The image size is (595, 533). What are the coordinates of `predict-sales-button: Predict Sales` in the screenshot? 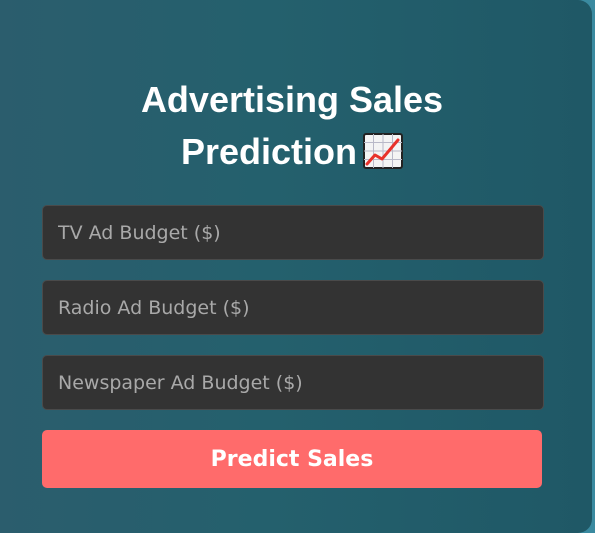 It's located at (292, 459).